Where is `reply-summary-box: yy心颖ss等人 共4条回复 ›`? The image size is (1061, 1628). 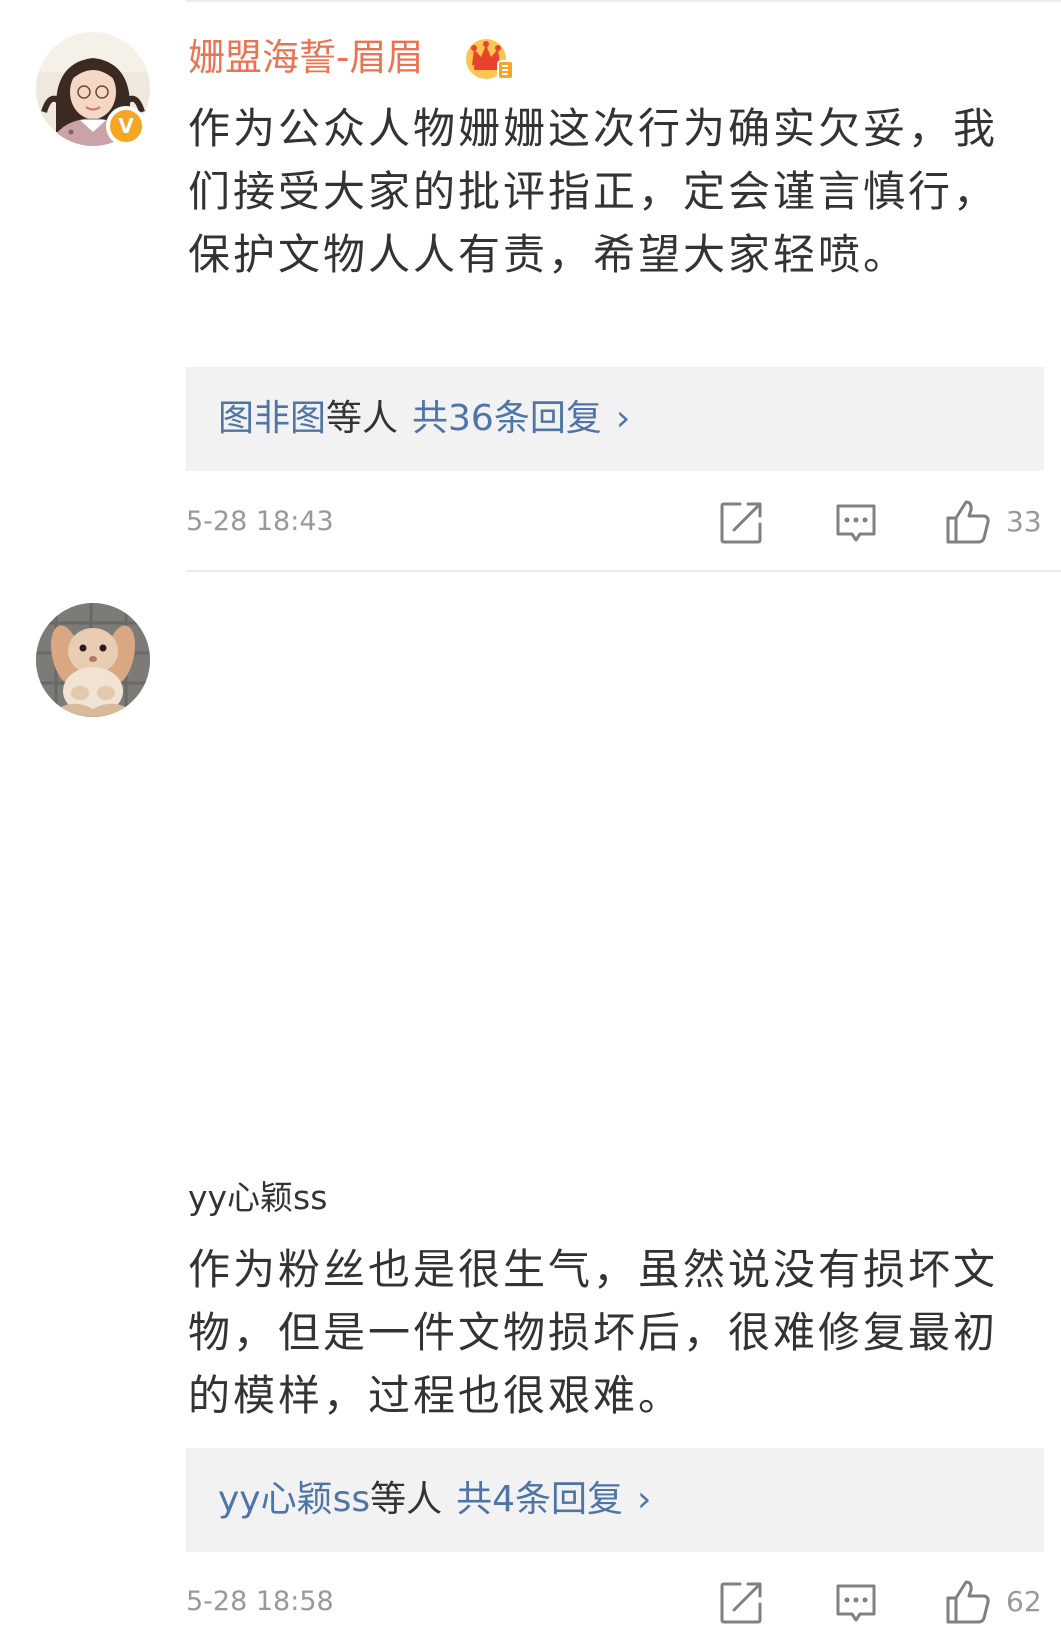
reply-summary-box: yy心颖ss等人 共4条回复 › is located at coordinates (615, 1500).